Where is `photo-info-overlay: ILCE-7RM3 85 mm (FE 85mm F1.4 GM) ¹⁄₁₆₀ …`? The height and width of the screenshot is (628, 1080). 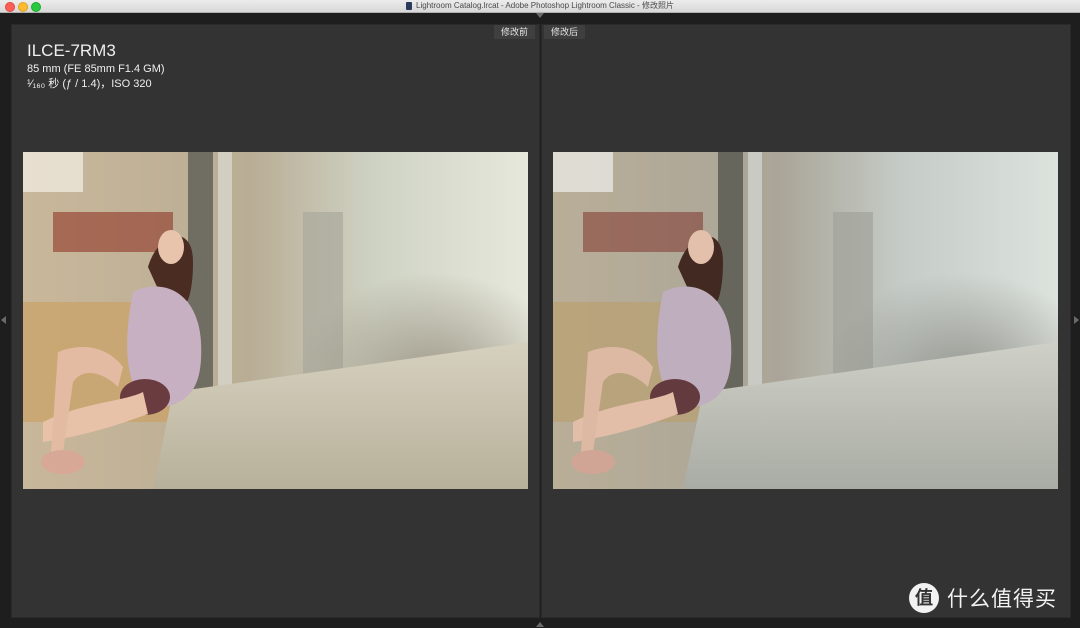 photo-info-overlay: ILCE-7RM3 85 mm (FE 85mm F1.4 GM) ¹⁄₁₆₀ … is located at coordinates (96, 66).